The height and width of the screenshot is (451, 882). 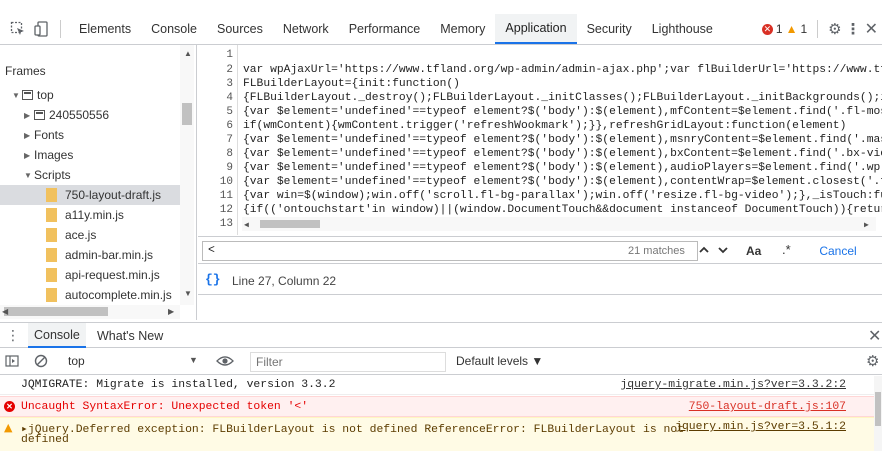 I want to click on tab-console: Console, so click(x=174, y=29).